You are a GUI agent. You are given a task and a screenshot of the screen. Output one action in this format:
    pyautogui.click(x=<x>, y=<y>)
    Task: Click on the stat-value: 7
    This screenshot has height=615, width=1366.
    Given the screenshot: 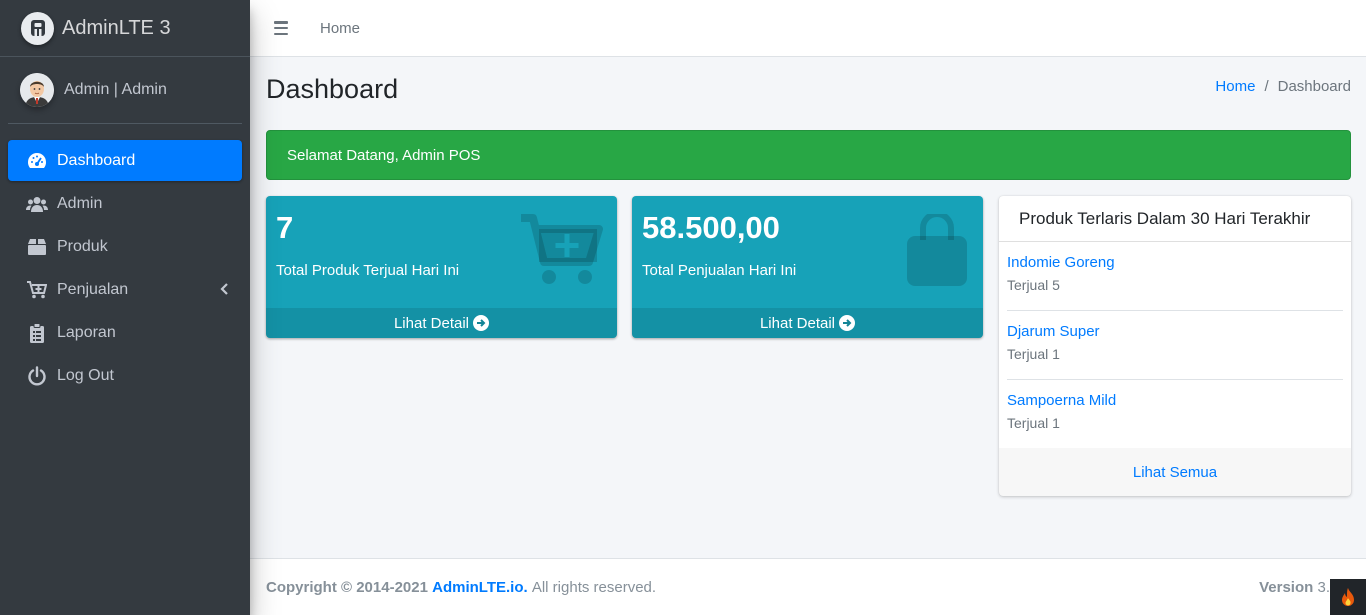 What is the action you would take?
    pyautogui.click(x=285, y=227)
    